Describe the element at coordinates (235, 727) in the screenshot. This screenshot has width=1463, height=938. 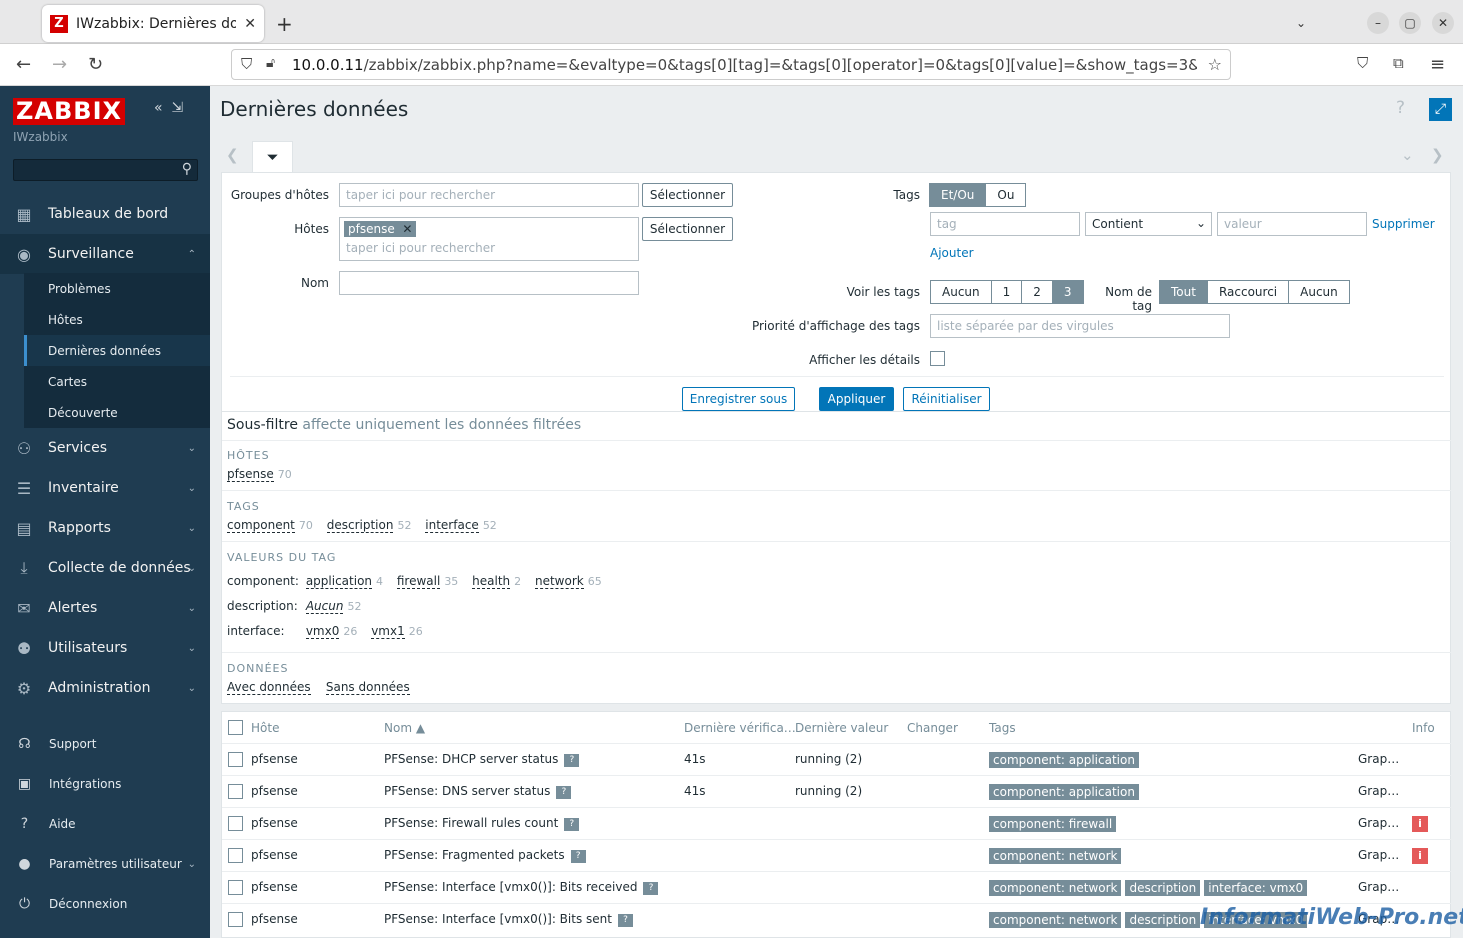
I see `select-all-checkbox` at that location.